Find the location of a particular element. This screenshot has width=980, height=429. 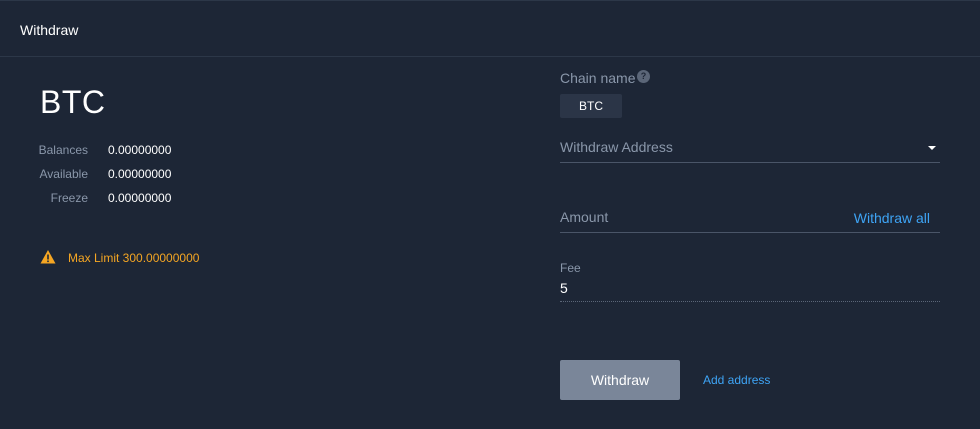

balance-value: 0.00000000 is located at coordinates (140, 150).